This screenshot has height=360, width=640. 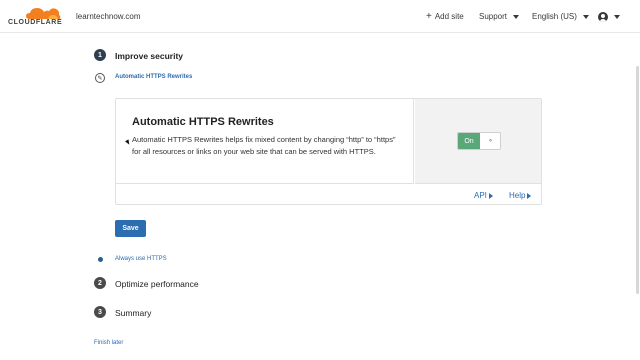 I want to click on pencil-icon: ✎, so click(x=100, y=78).